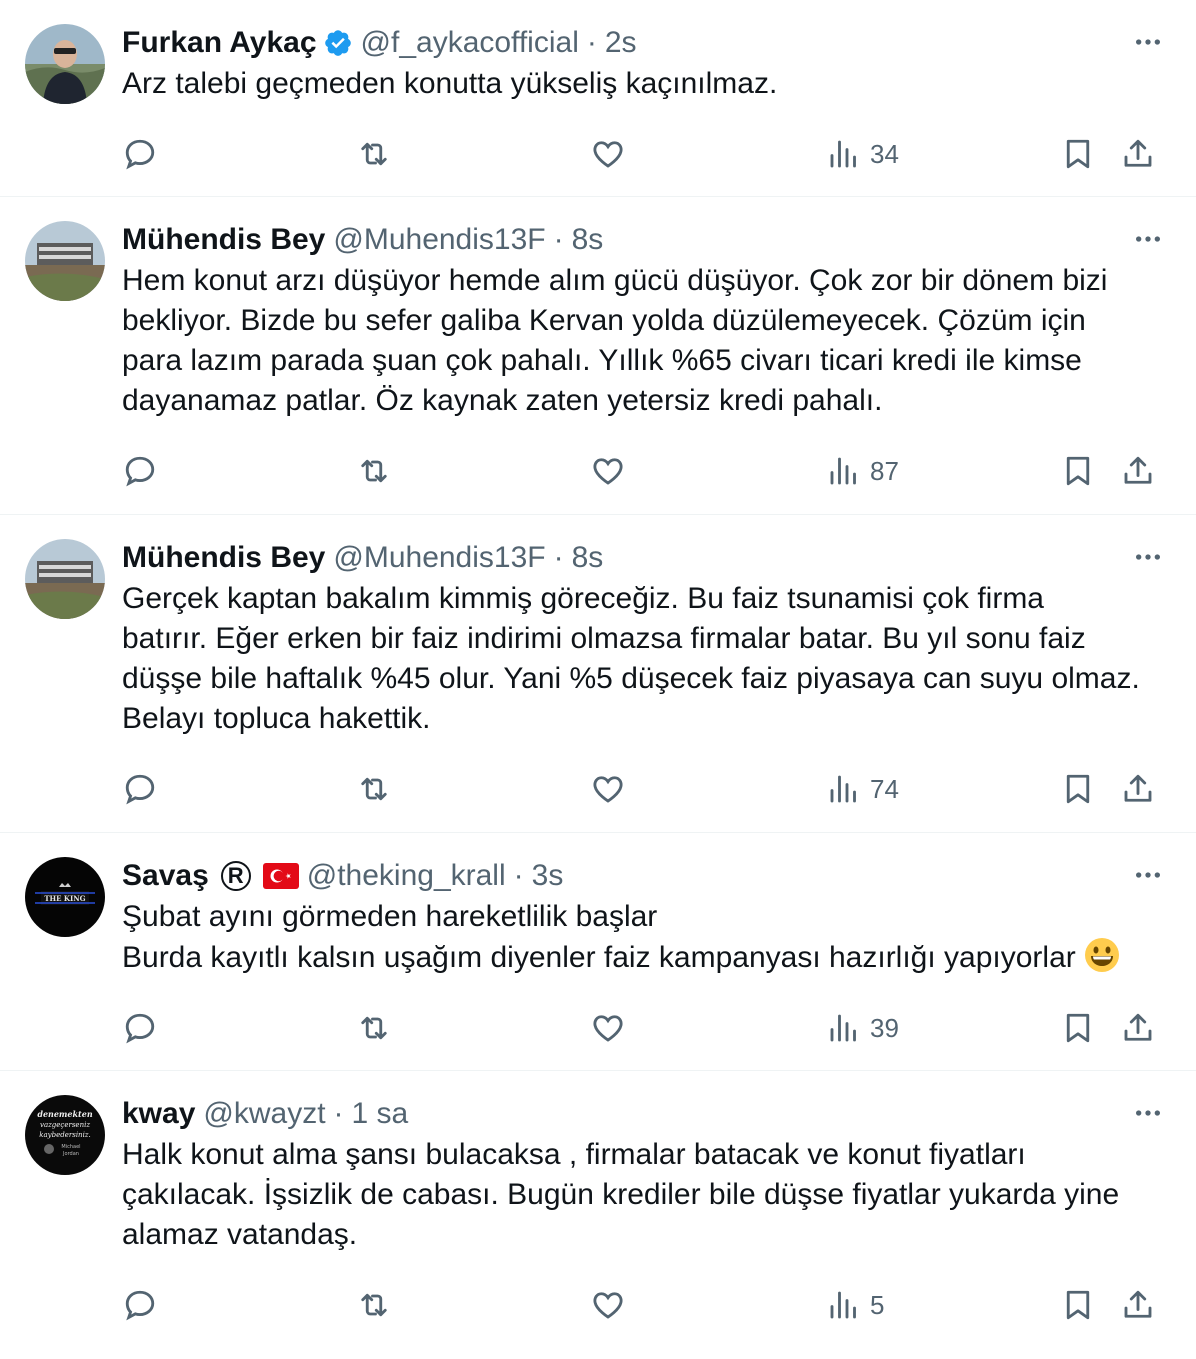 The width and height of the screenshot is (1196, 1359). Describe the element at coordinates (1102, 955) in the screenshot. I see `grinning-face-emoji-icon` at that location.